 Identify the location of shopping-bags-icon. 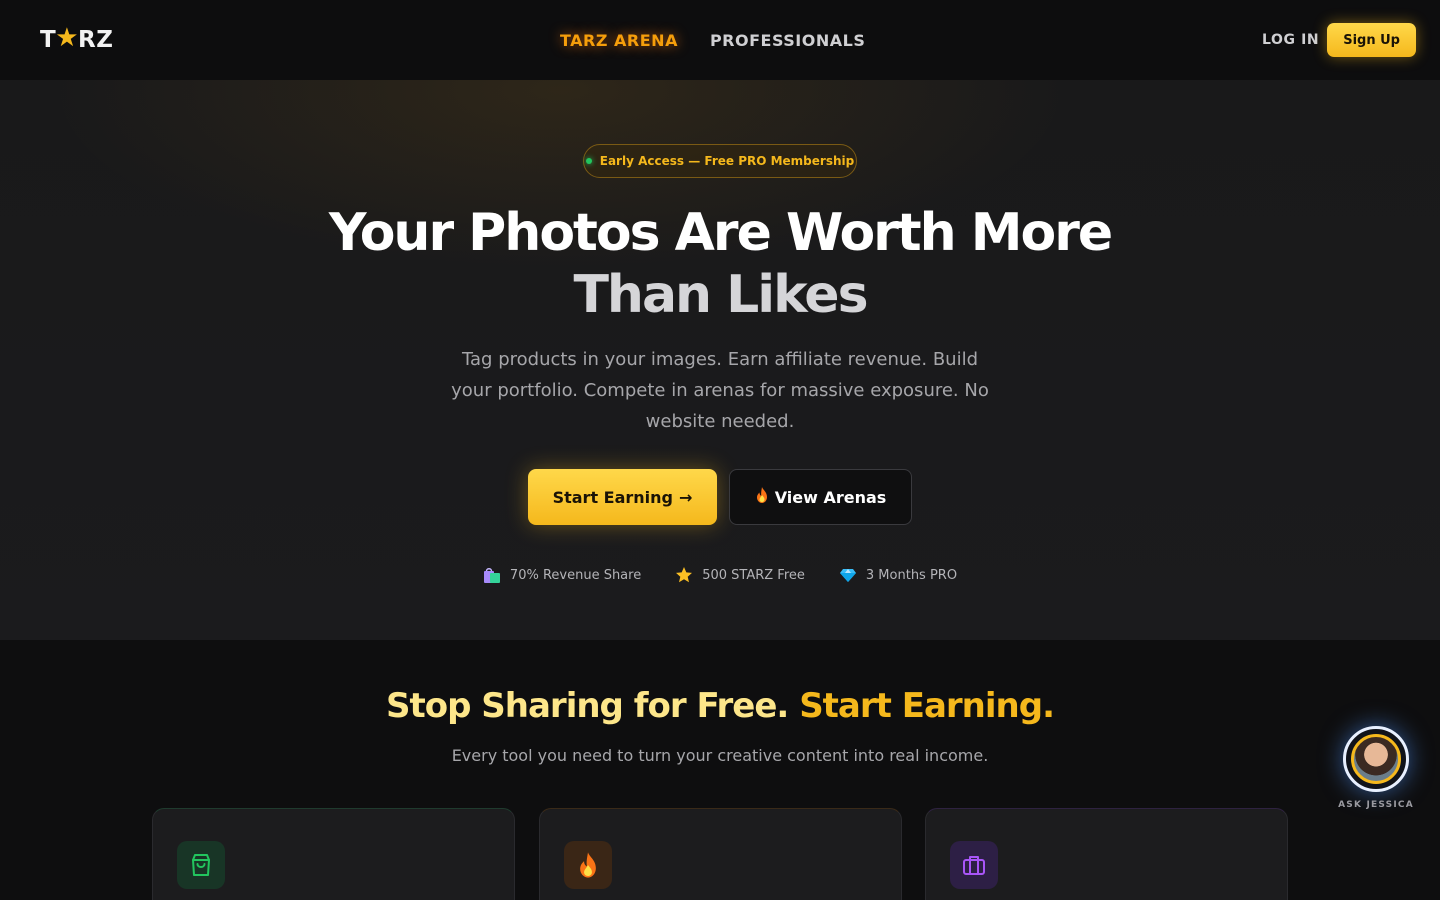
(492, 575).